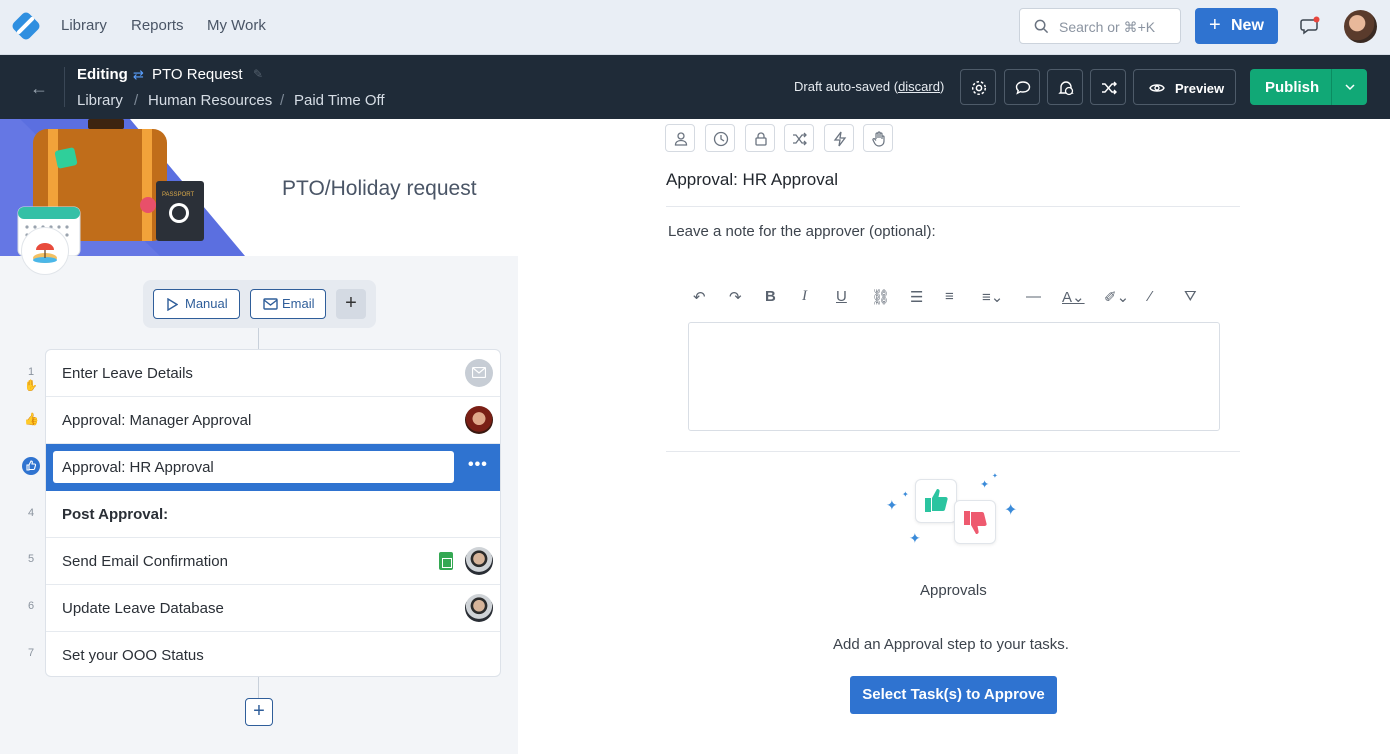  I want to click on trigger-bar: Manual Email +, so click(259, 304).